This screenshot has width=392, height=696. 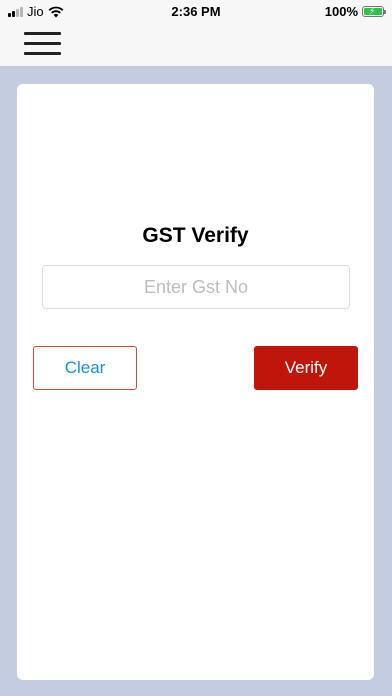 What do you see at coordinates (341, 11) in the screenshot?
I see `battery-percent: 100%` at bounding box center [341, 11].